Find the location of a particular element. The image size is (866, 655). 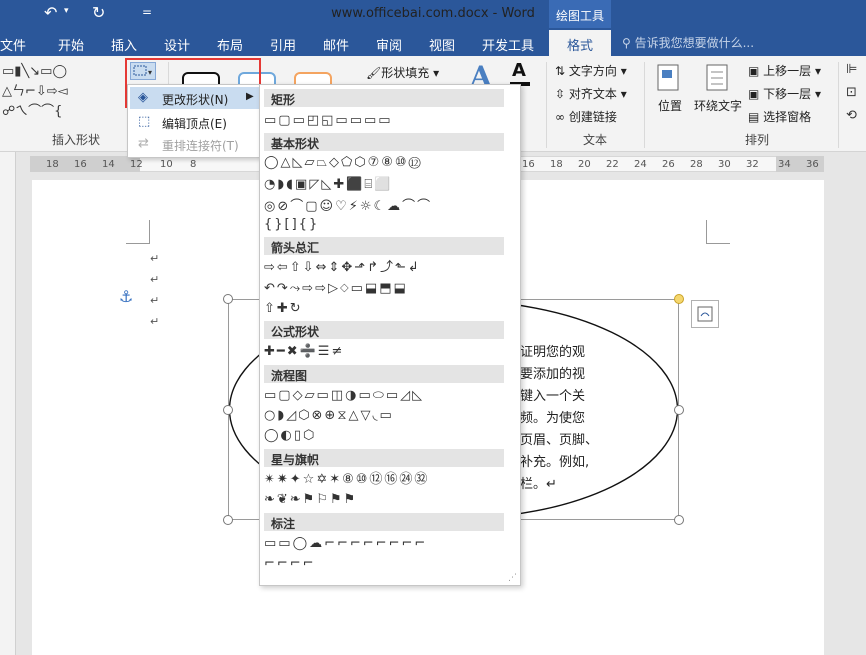

position-button: 位置 is located at coordinates (670, 92).